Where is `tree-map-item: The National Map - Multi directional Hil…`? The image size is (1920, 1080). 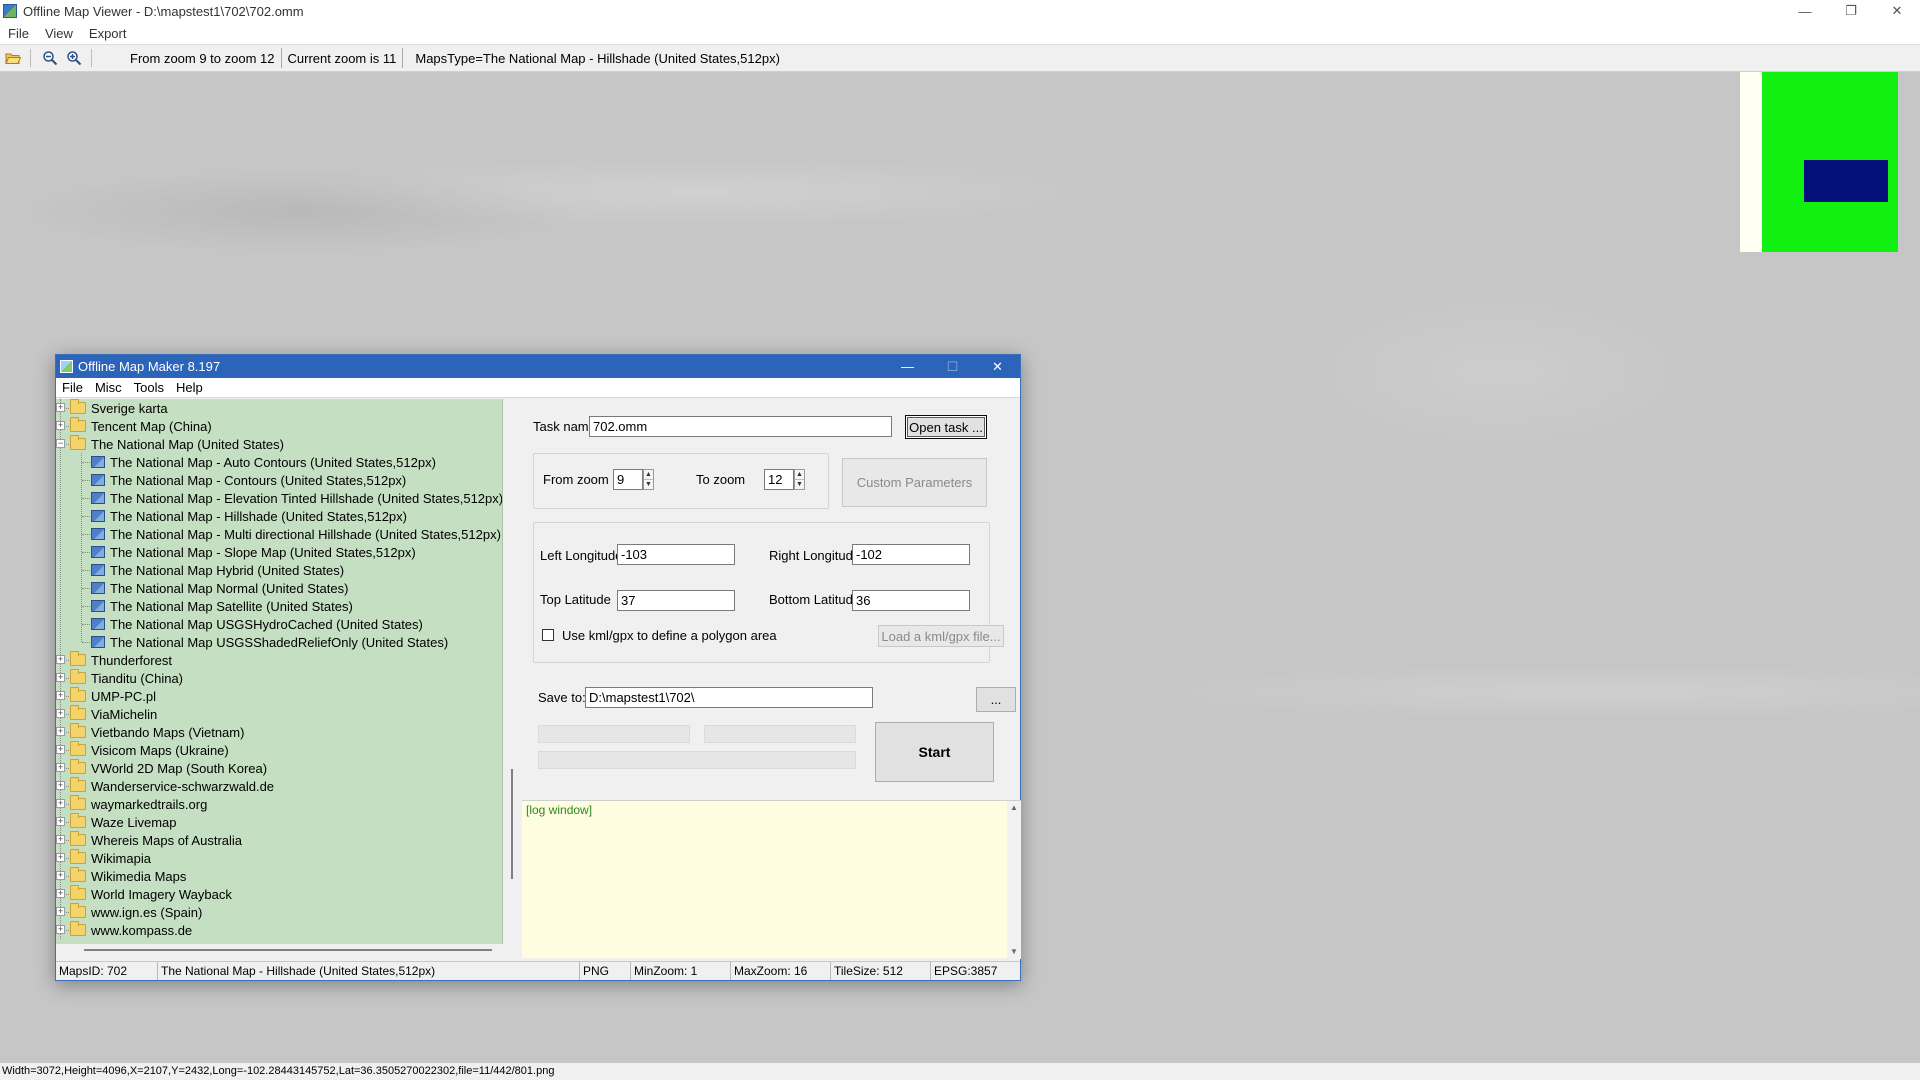
tree-map-item: The National Map - Multi directional Hil… is located at coordinates (296, 534).